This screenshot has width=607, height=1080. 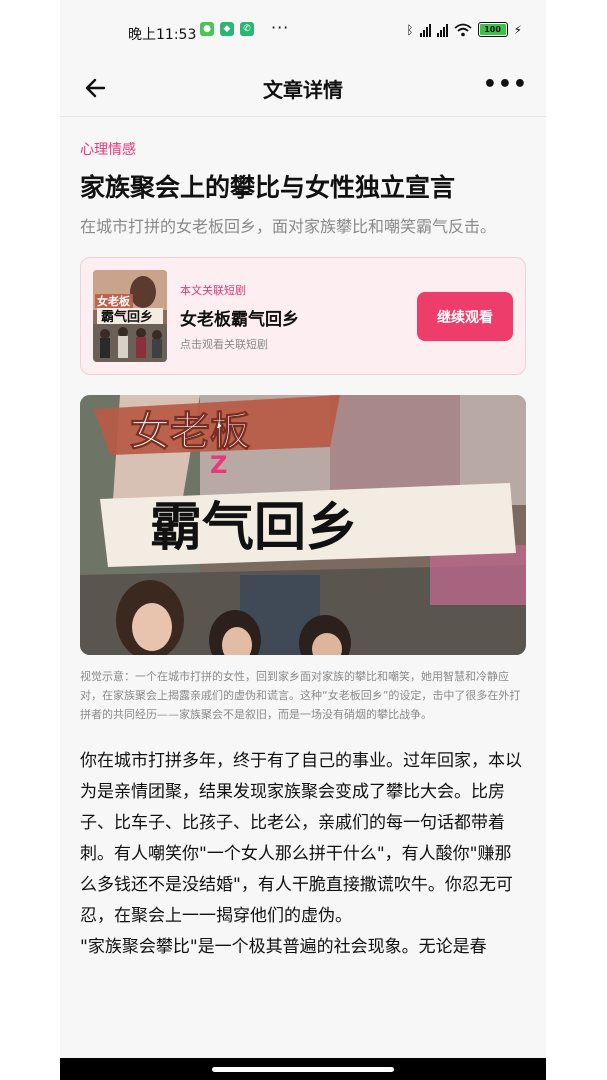 What do you see at coordinates (247, 29) in the screenshot?
I see `phone-app-icon: ✆` at bounding box center [247, 29].